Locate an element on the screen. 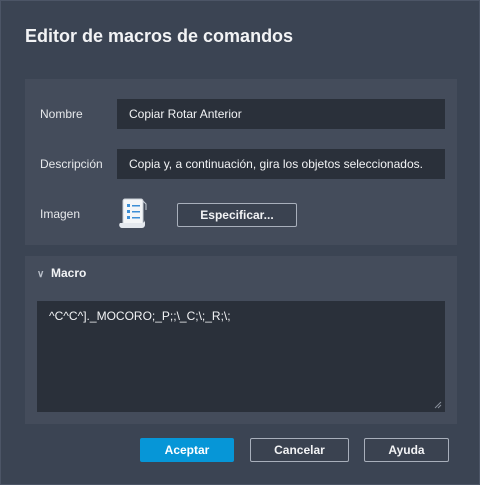 The image size is (480, 485). description-label: Descripción is located at coordinates (71, 164).